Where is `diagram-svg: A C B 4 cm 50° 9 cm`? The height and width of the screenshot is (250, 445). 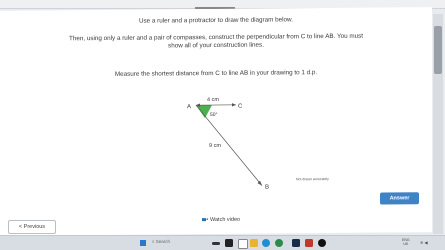
diagram-svg: A C B 4 cm 50° 9 cm is located at coordinates (225, 149).